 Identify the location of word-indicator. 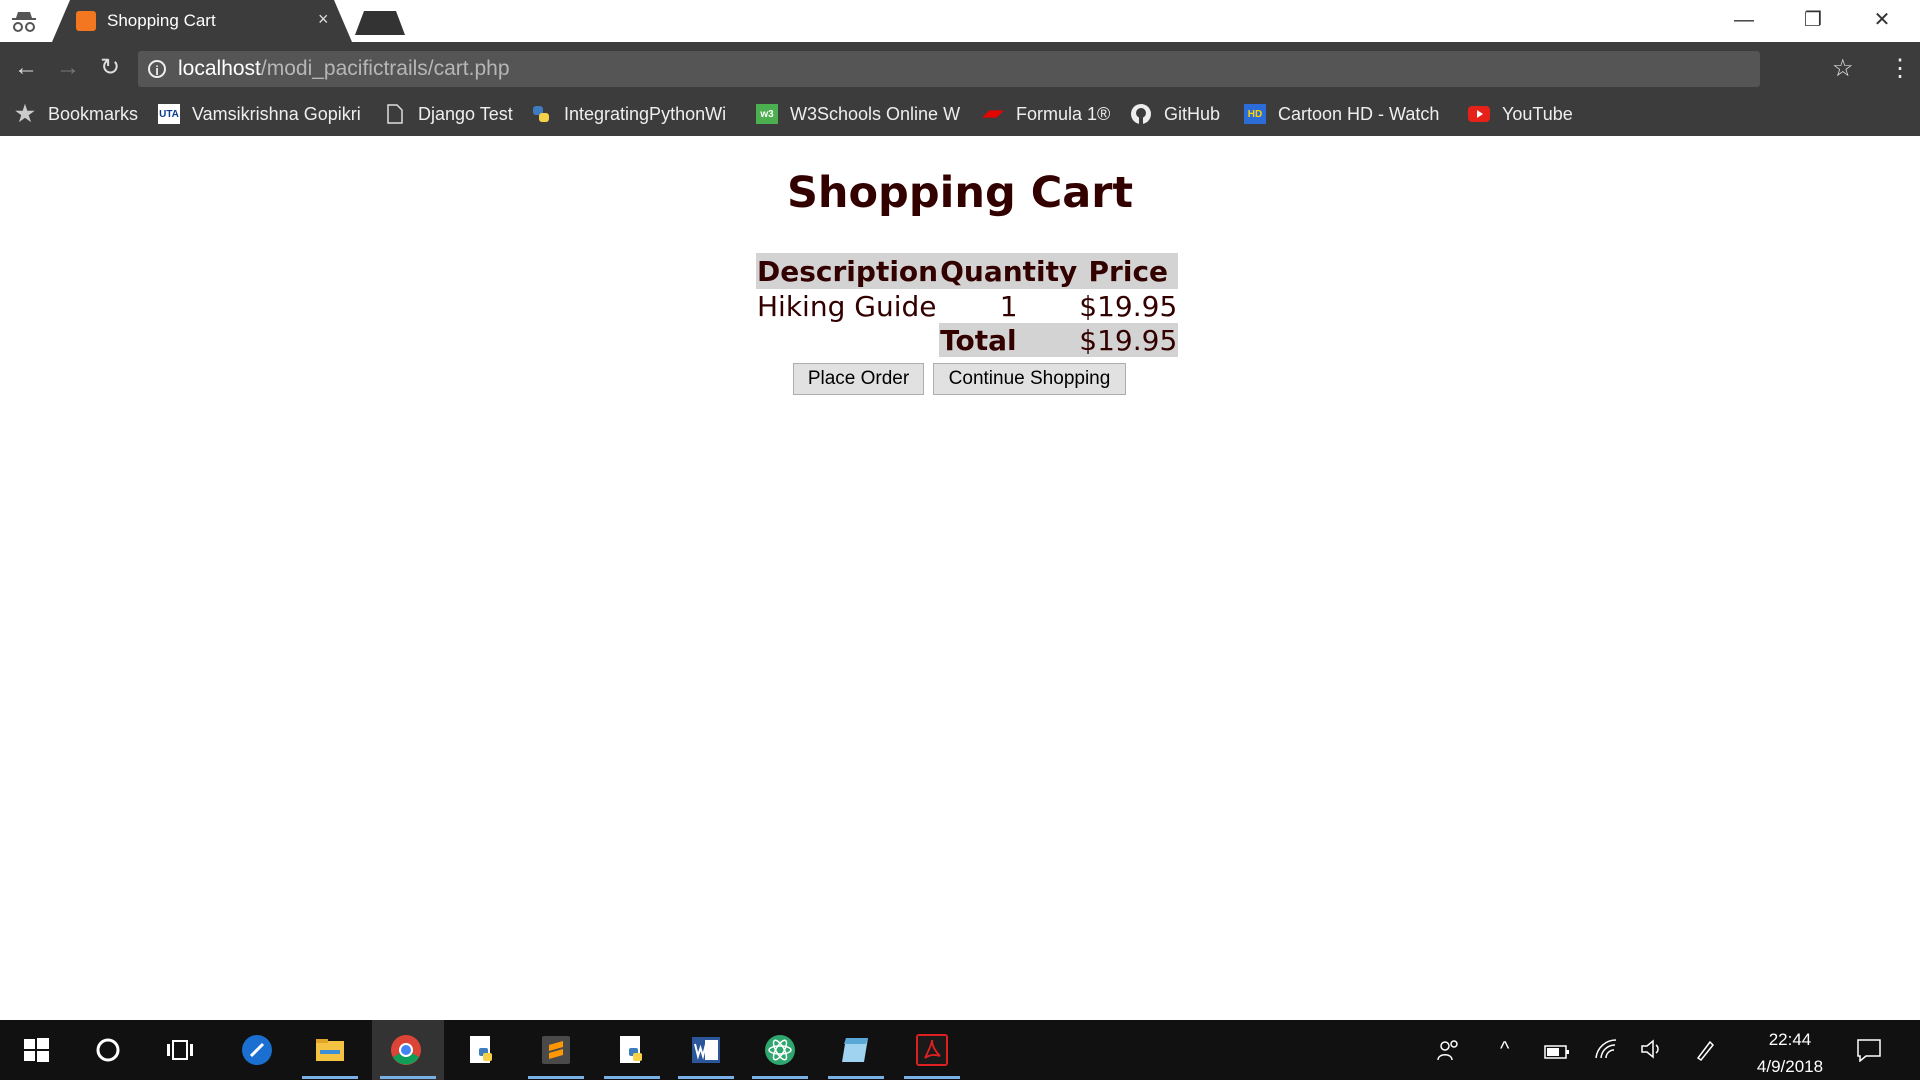
(706, 1077).